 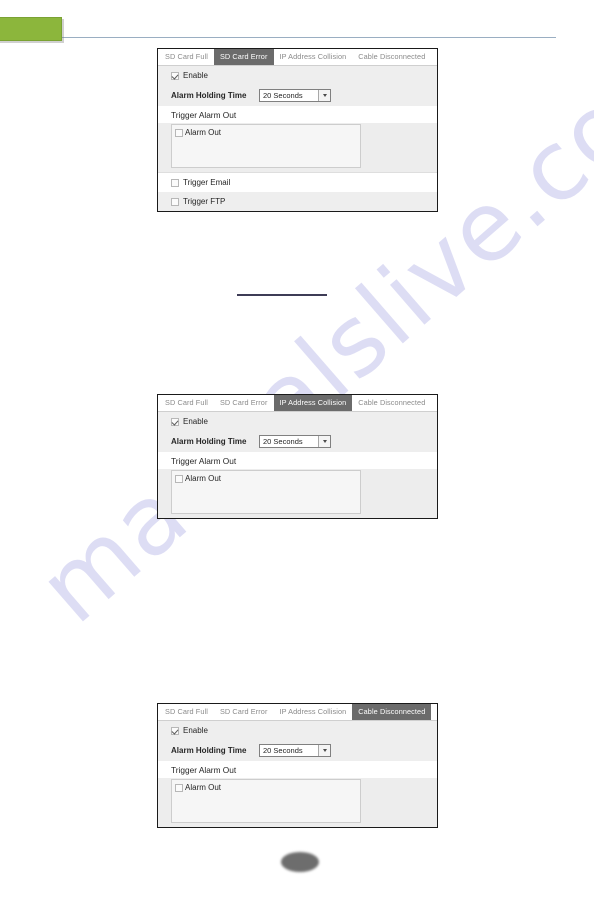 What do you see at coordinates (204, 201) in the screenshot?
I see `trigger-ftp-label: Trigger FTP` at bounding box center [204, 201].